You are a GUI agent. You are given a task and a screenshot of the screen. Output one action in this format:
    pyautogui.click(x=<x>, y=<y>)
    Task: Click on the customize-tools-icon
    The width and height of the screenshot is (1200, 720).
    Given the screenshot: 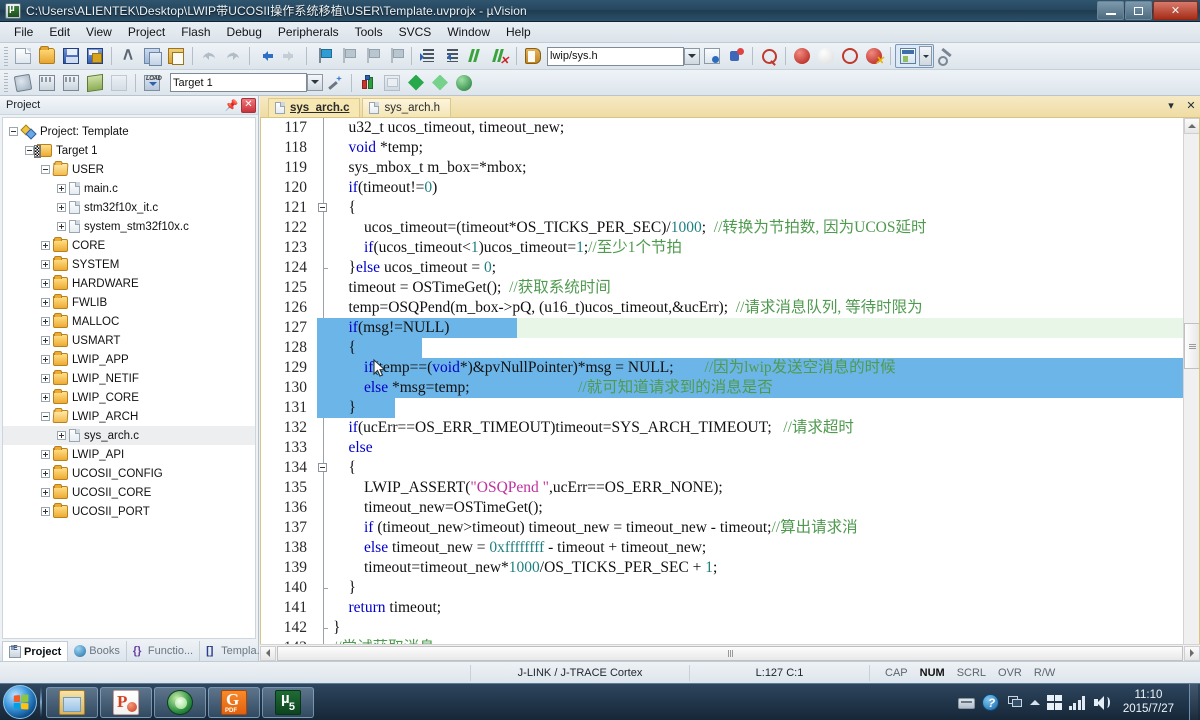 What is the action you would take?
    pyautogui.click(x=946, y=56)
    